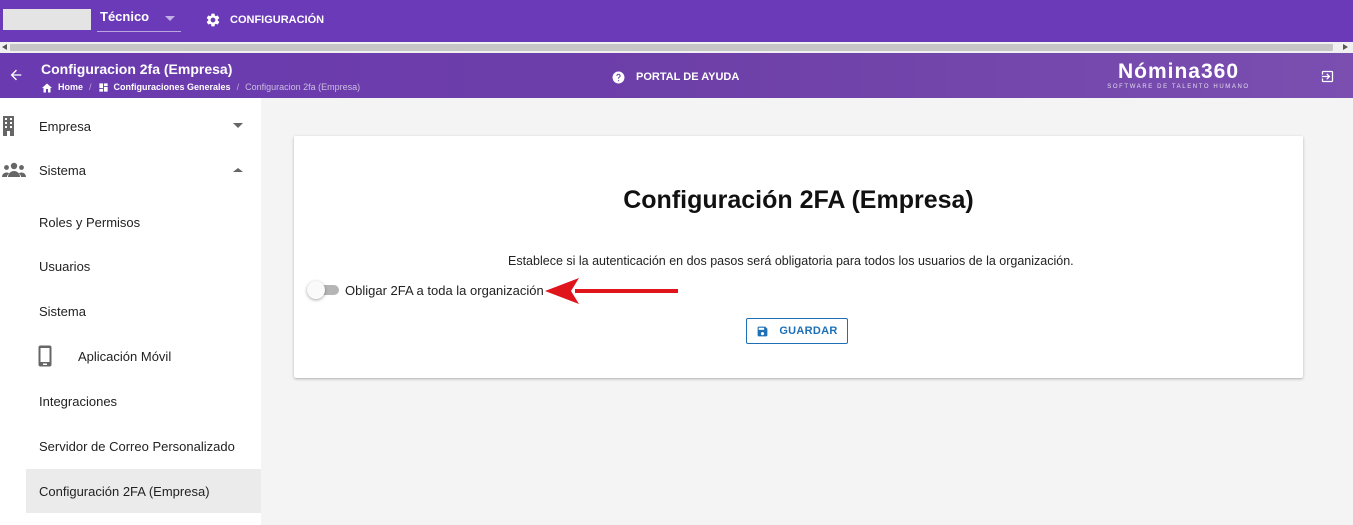 The image size is (1353, 525). I want to click on brand-logo: Nómina360 SOFTWARE DE TALENTO HUMANO, so click(1178, 77).